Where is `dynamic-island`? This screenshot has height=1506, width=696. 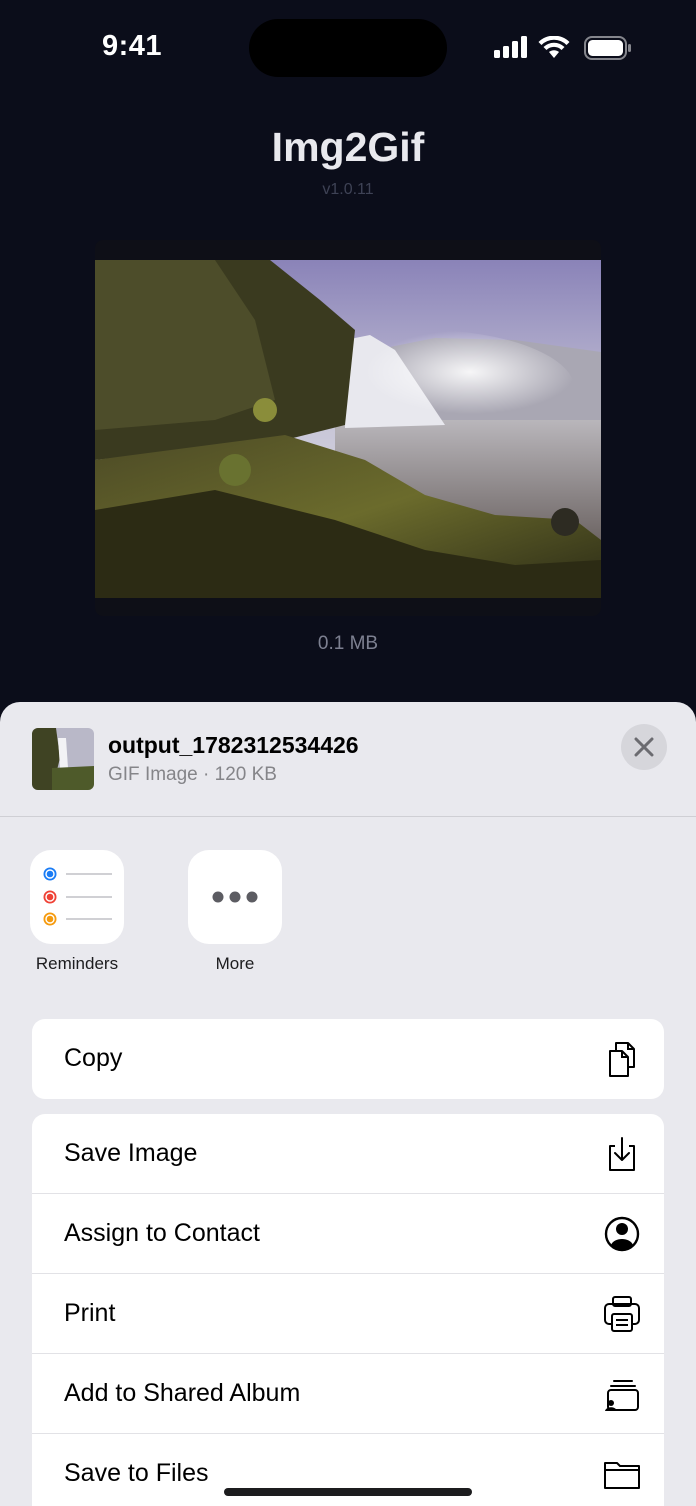
dynamic-island is located at coordinates (348, 48).